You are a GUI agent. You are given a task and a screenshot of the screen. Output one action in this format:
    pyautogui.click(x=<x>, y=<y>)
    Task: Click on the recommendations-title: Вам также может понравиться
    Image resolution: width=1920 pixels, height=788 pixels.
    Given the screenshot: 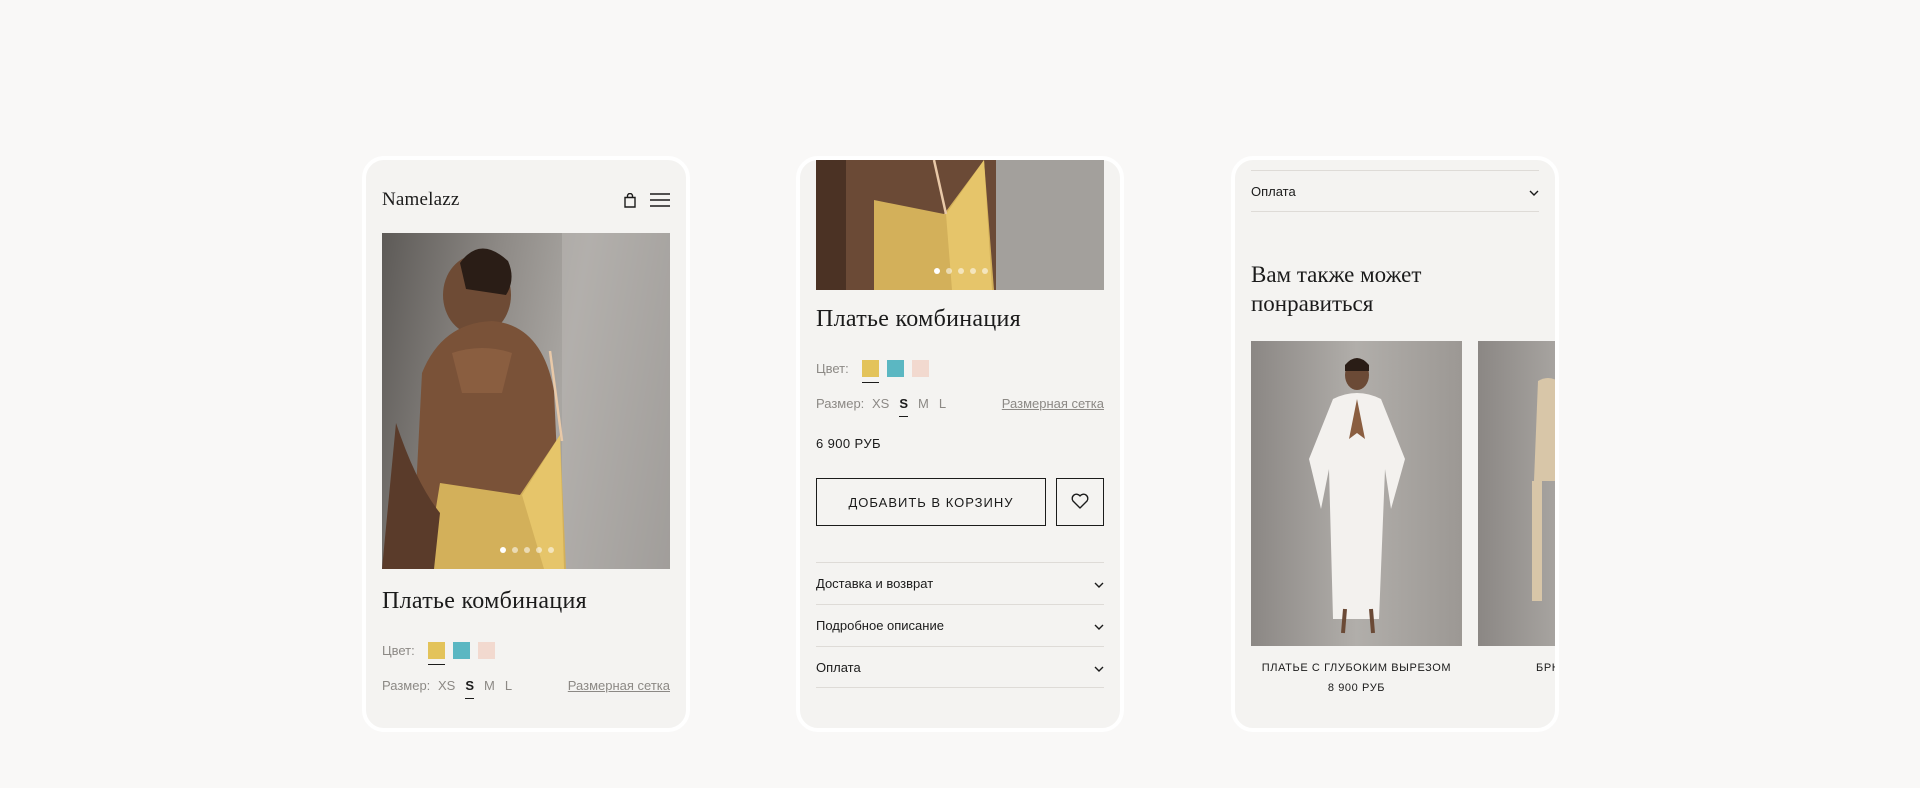 What is the action you would take?
    pyautogui.click(x=1336, y=289)
    